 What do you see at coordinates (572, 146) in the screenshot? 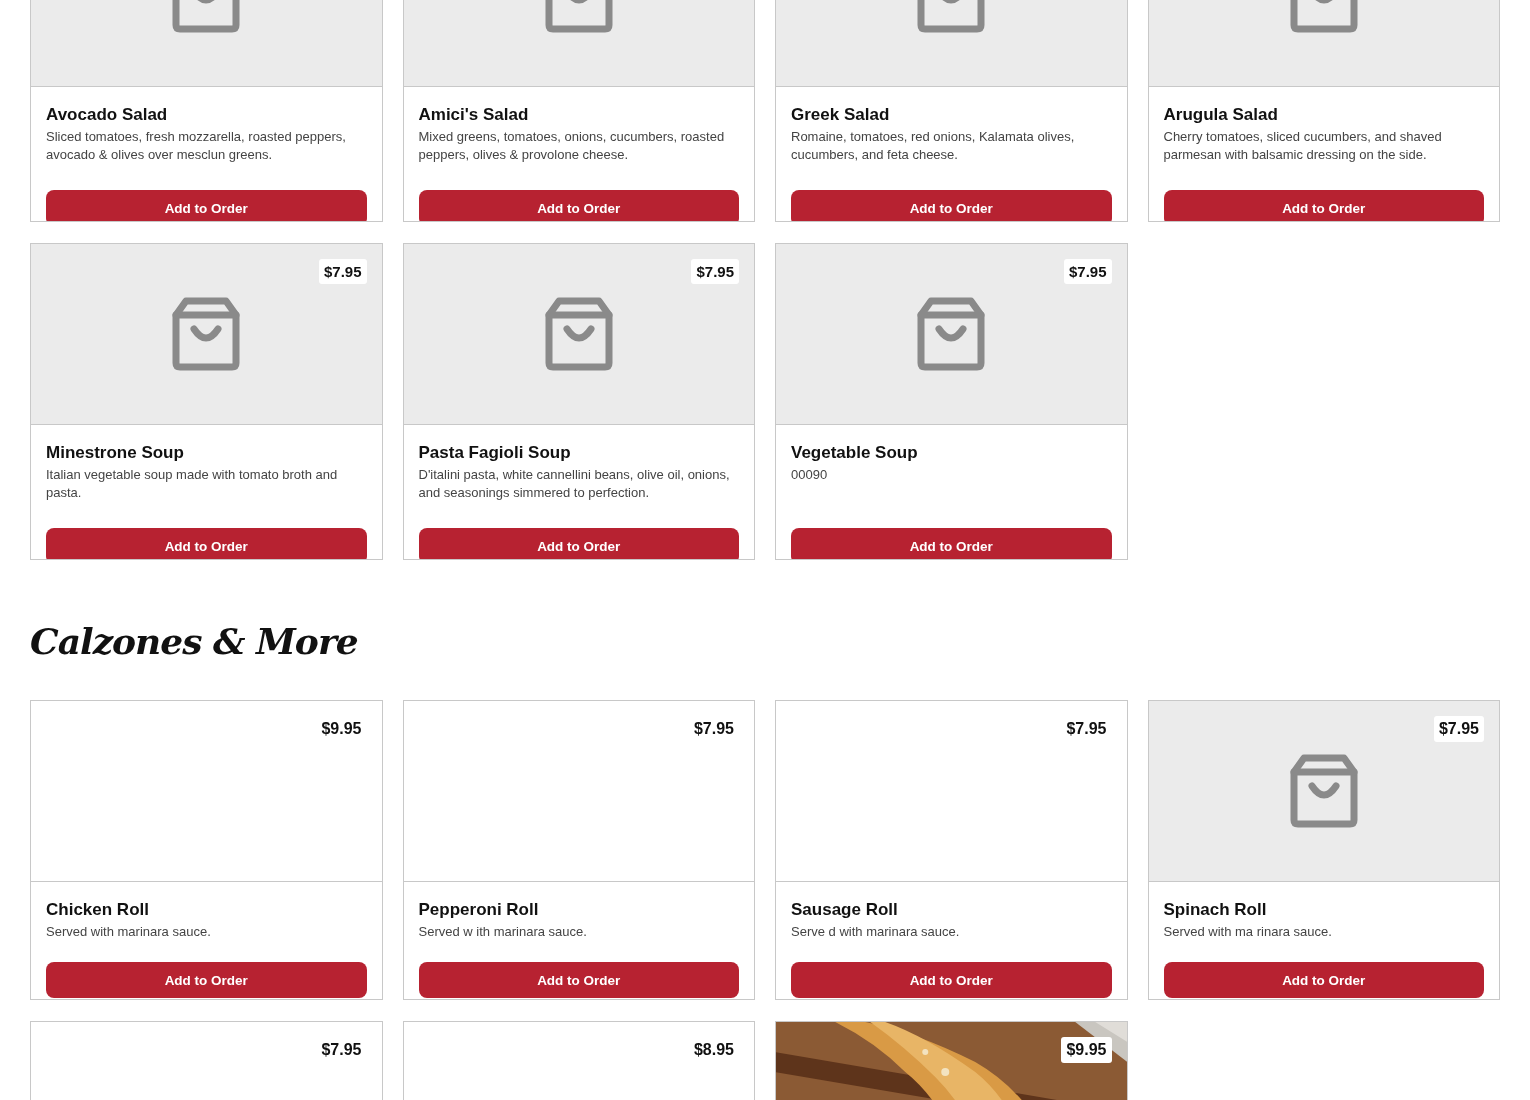
I see `item-description: Mixed greens, tomatoes, onions, cucumbers, roasted peppers, olives & provolone cheese.` at bounding box center [572, 146].